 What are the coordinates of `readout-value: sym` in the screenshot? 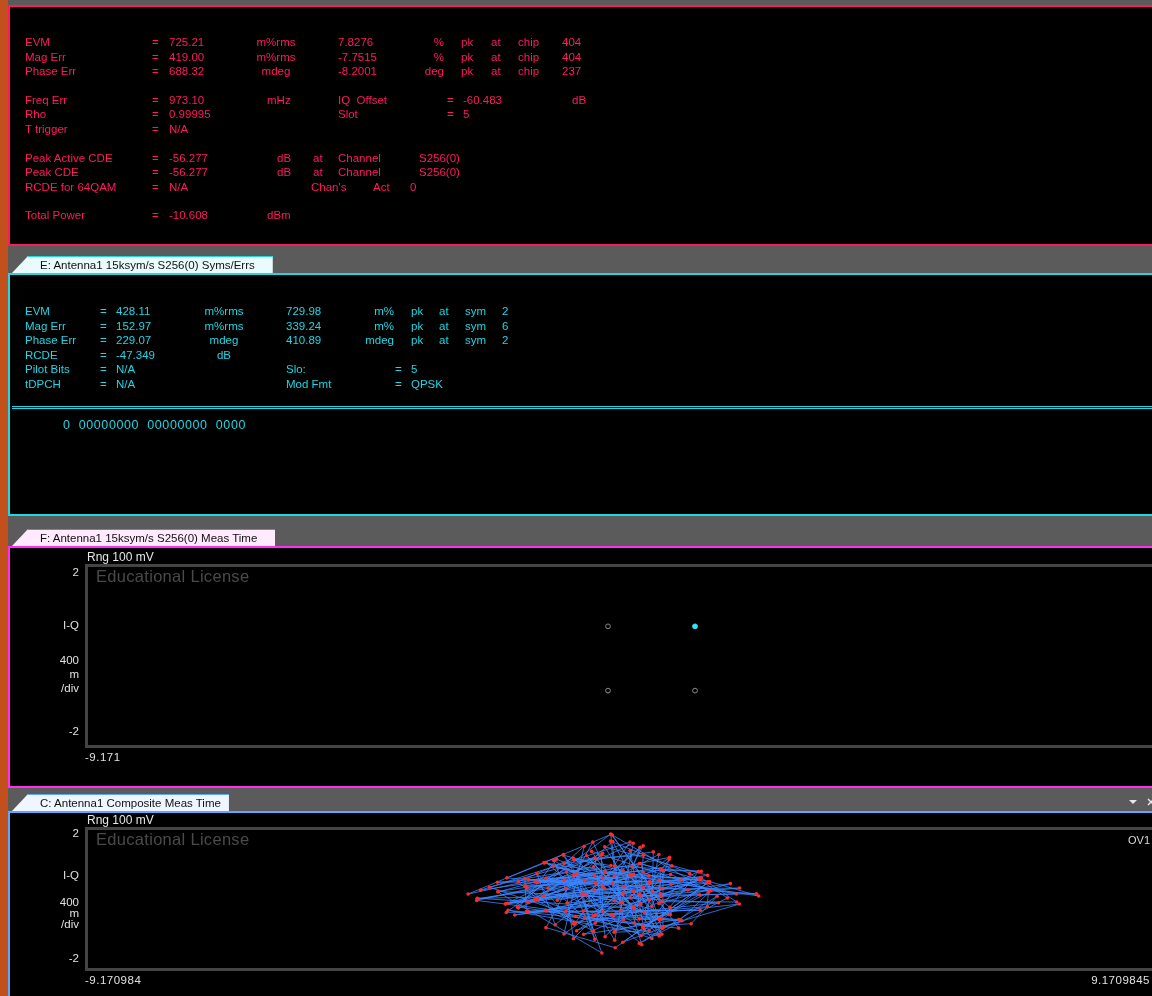 It's located at (476, 311).